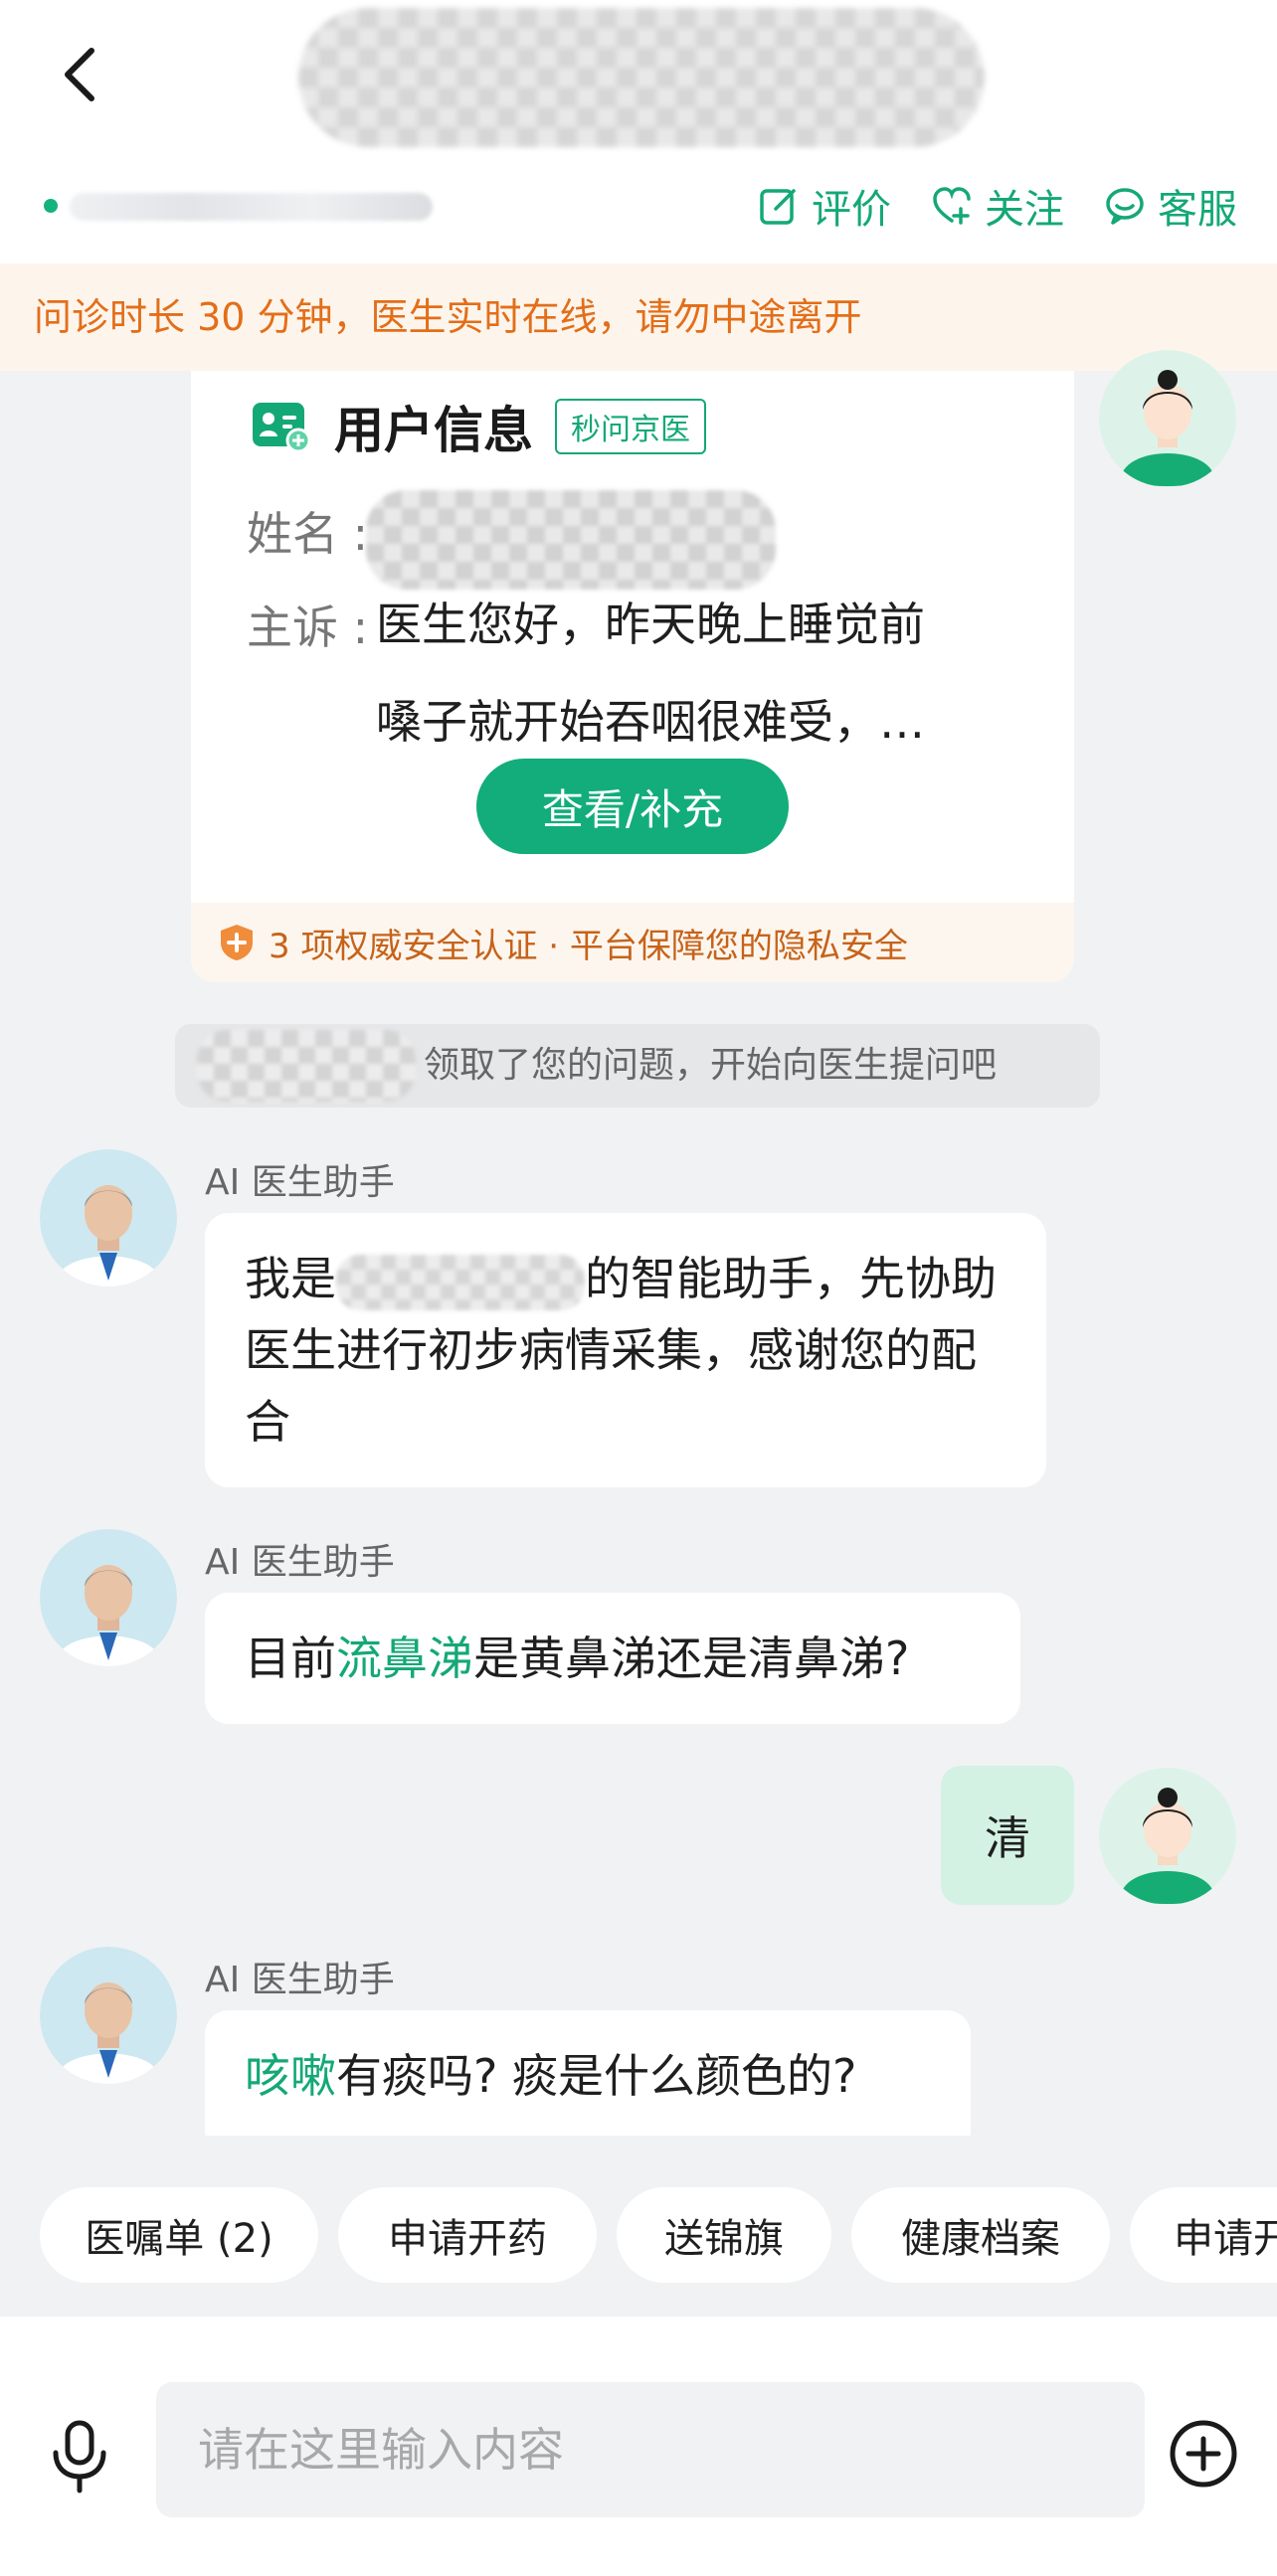 This screenshot has height=2576, width=1277. I want to click on chip-health-records: 健康档案, so click(980, 2235).